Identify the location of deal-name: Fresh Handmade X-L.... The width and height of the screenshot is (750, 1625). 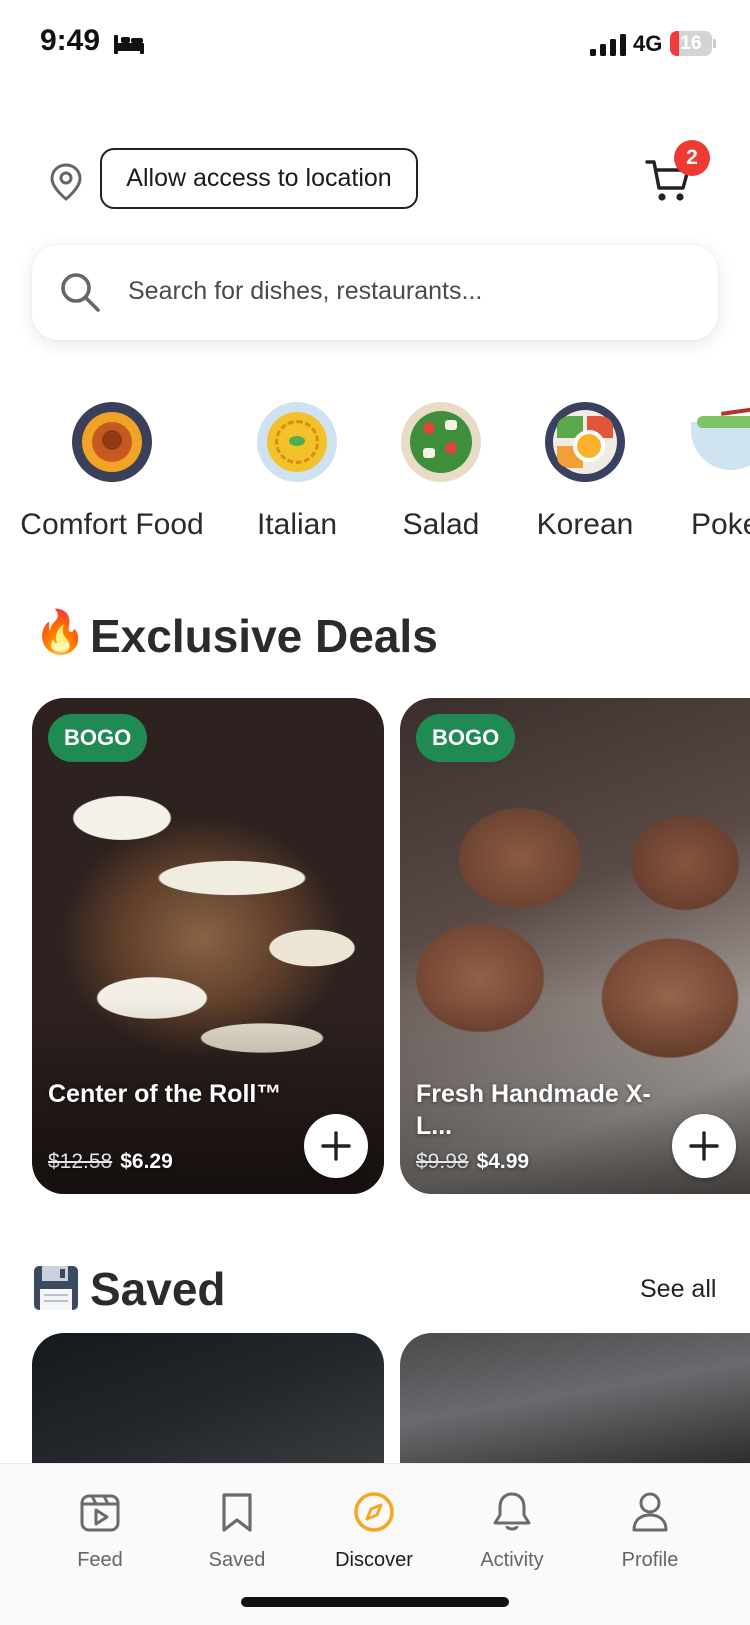
(533, 1110).